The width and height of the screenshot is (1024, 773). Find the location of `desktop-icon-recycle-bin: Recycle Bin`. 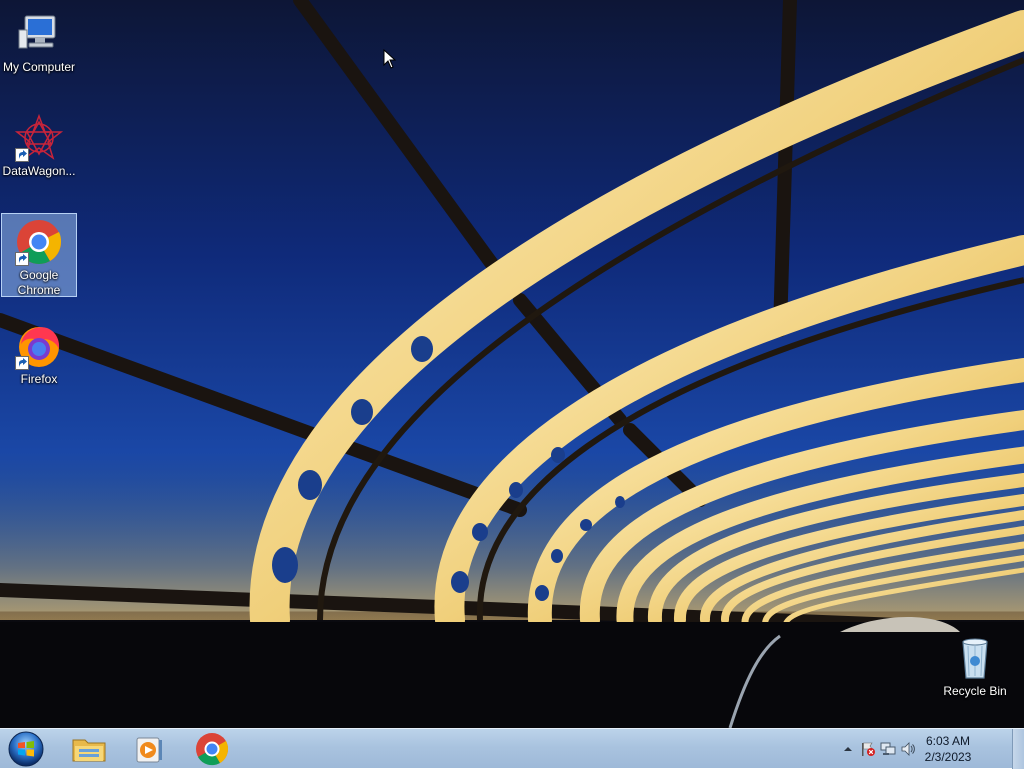

desktop-icon-recycle-bin: Recycle Bin is located at coordinates (975, 666).